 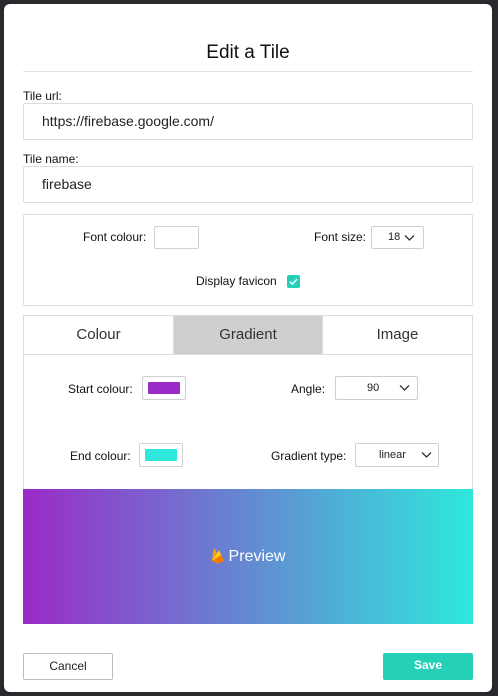 I want to click on angle-select: 90, so click(x=376, y=388).